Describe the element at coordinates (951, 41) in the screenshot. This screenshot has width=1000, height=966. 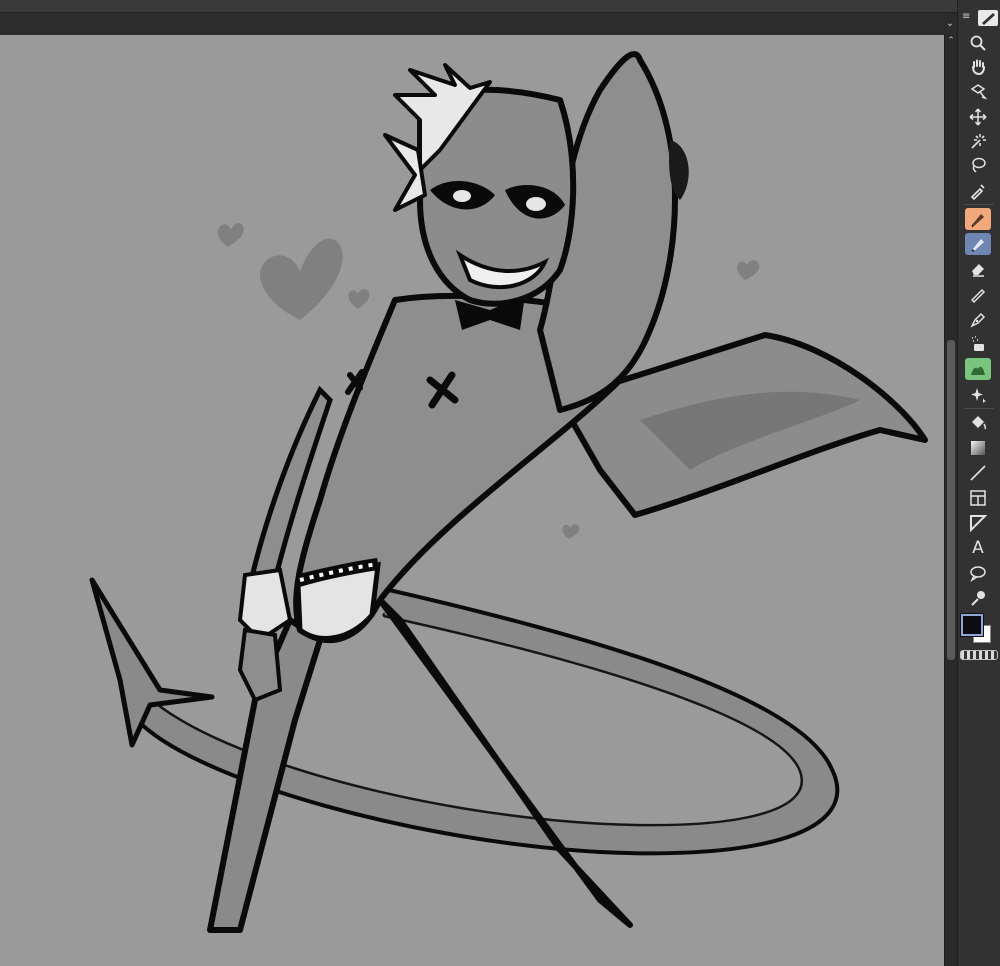
I see `chevron-up-icon: ⌃` at that location.